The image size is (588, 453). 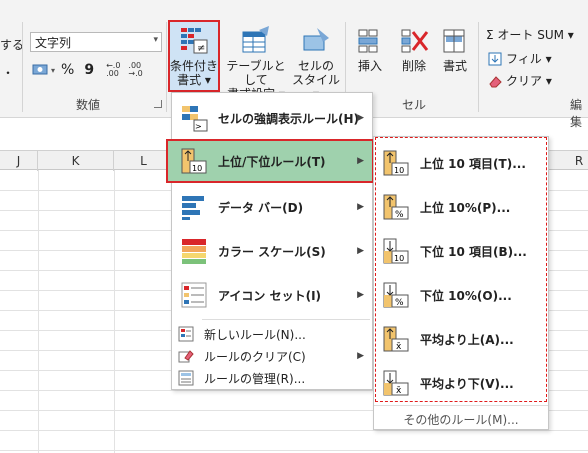 I want to click on menu-item-label: セルの強調表示ルール(H), so click(x=289, y=118).